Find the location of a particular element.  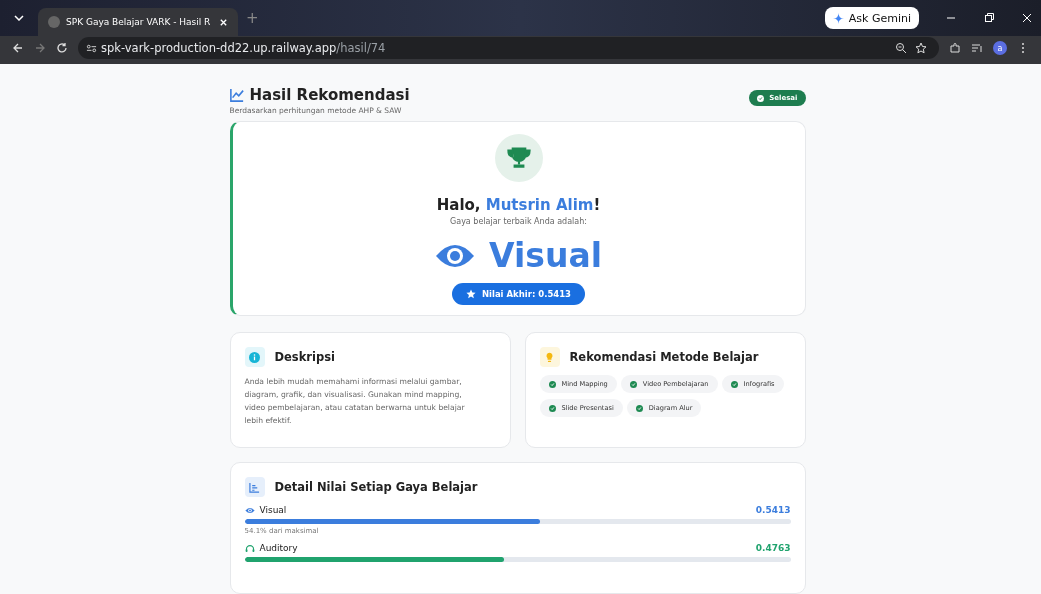

card-title: Detail Nilai Setiap Gaya Belajar is located at coordinates (376, 487).